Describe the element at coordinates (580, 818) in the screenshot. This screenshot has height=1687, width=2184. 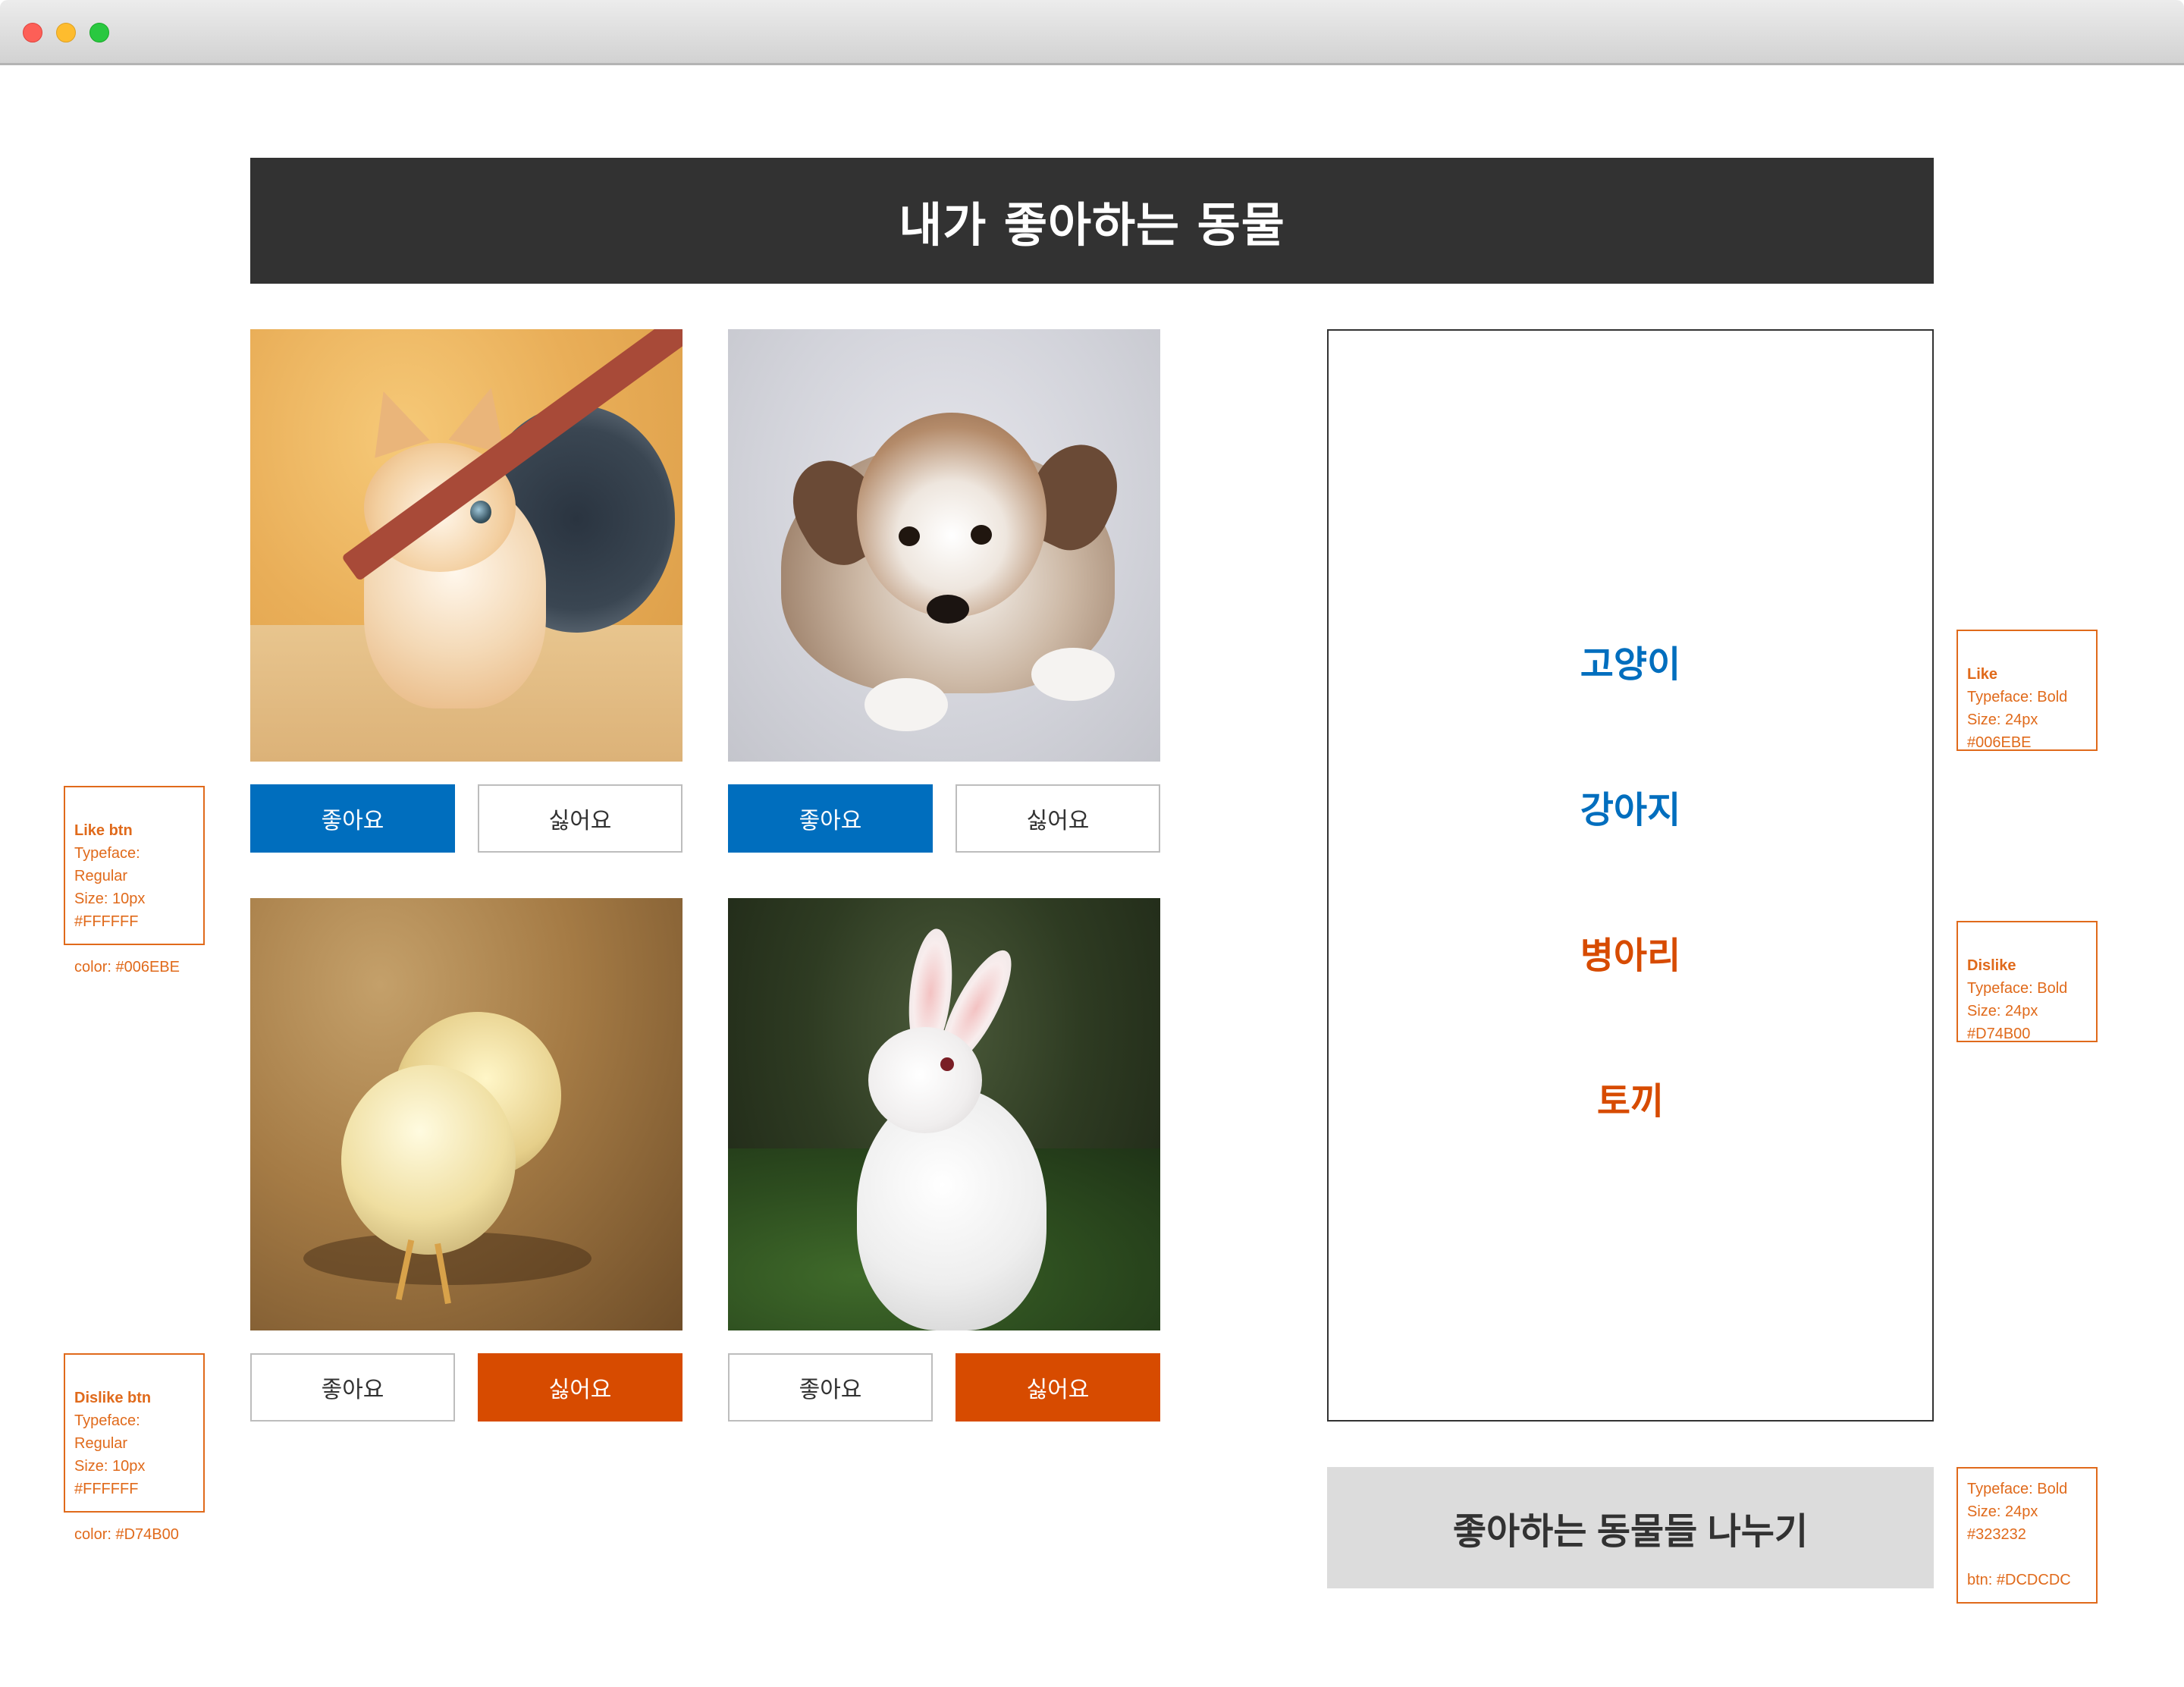
I see `cat-dislike-button: 싫어요` at that location.